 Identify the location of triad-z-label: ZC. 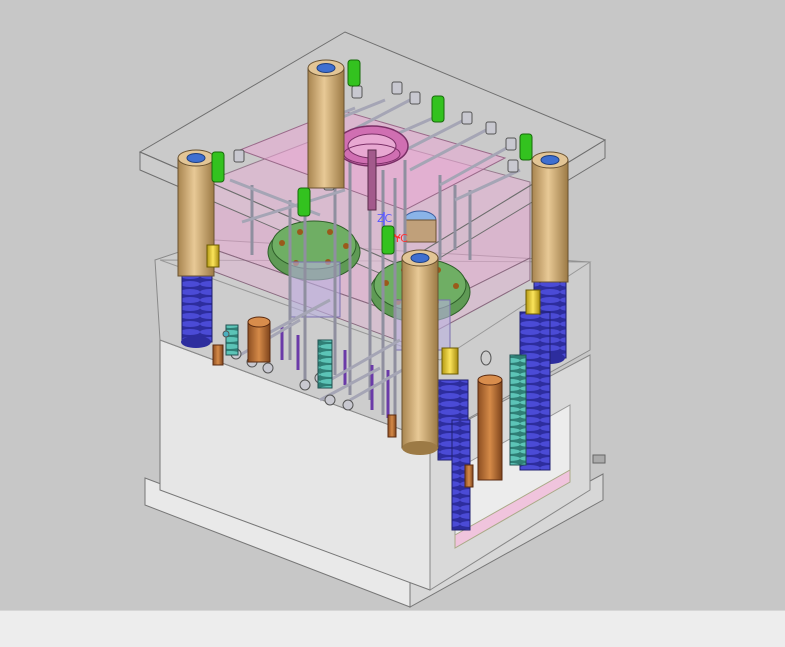
(385, 218).